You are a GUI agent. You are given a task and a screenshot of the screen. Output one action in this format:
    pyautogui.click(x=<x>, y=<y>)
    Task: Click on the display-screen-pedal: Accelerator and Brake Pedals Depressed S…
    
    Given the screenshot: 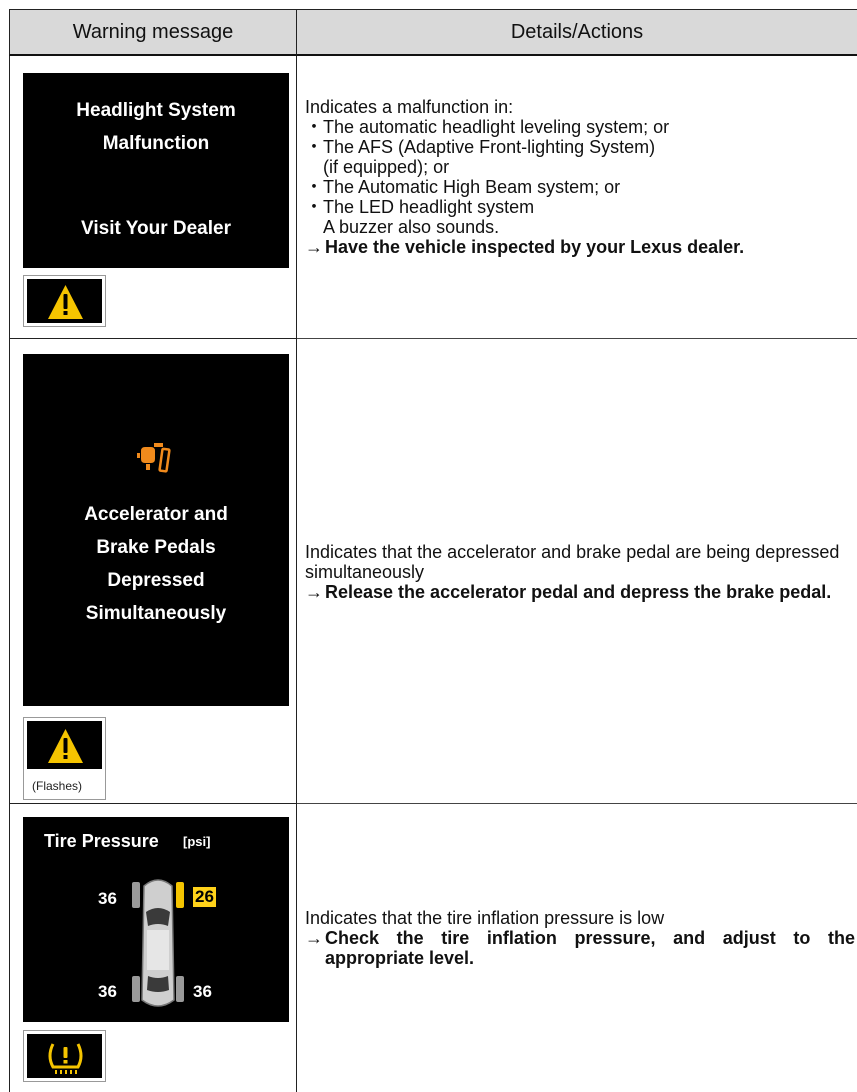 What is the action you would take?
    pyautogui.click(x=156, y=530)
    